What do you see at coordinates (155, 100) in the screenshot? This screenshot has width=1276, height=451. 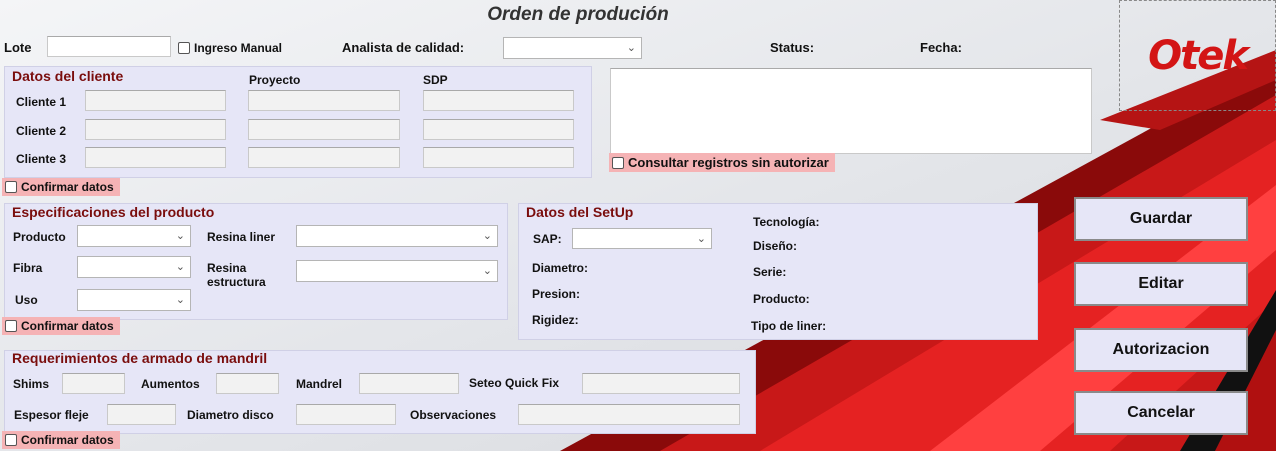 I see `cliente-1-input` at bounding box center [155, 100].